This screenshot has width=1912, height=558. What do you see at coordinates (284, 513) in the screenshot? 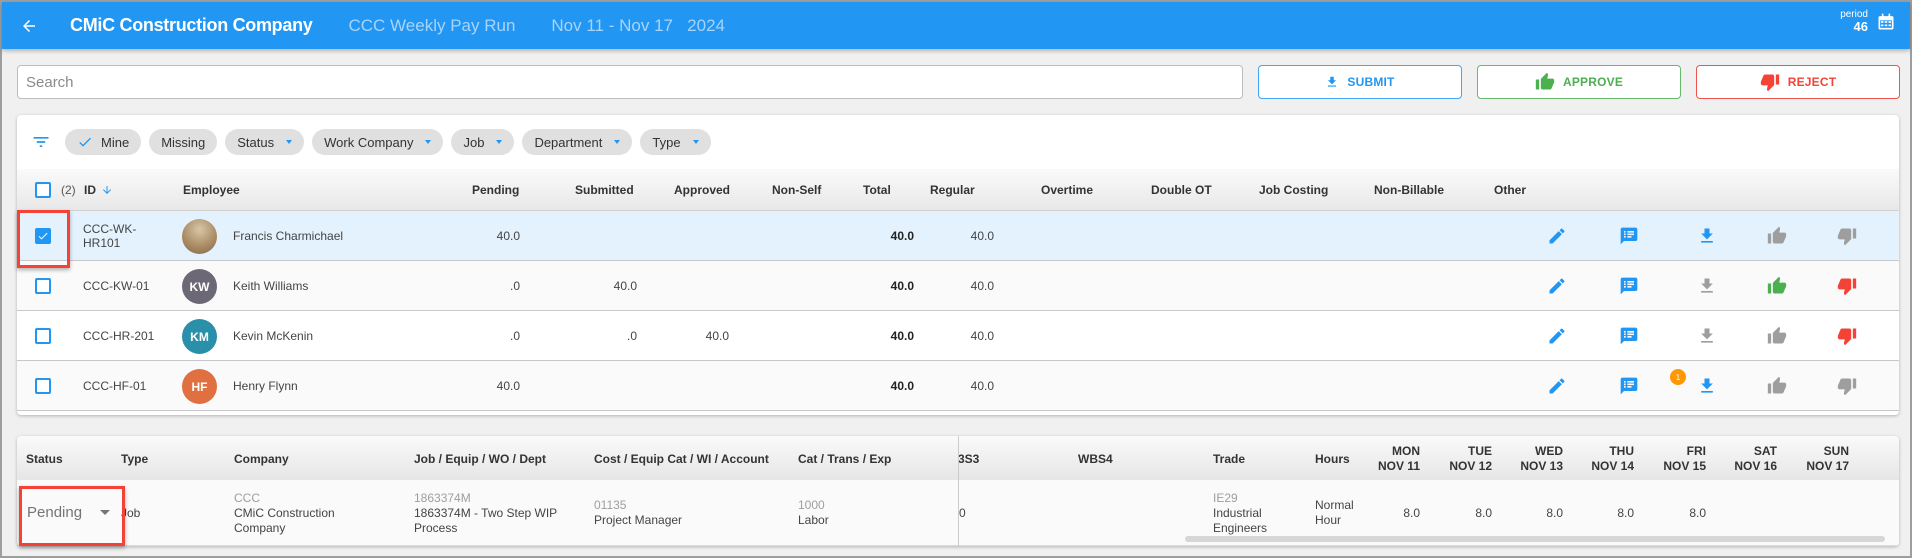
I see `company-name-line1: CMiC Construction` at bounding box center [284, 513].